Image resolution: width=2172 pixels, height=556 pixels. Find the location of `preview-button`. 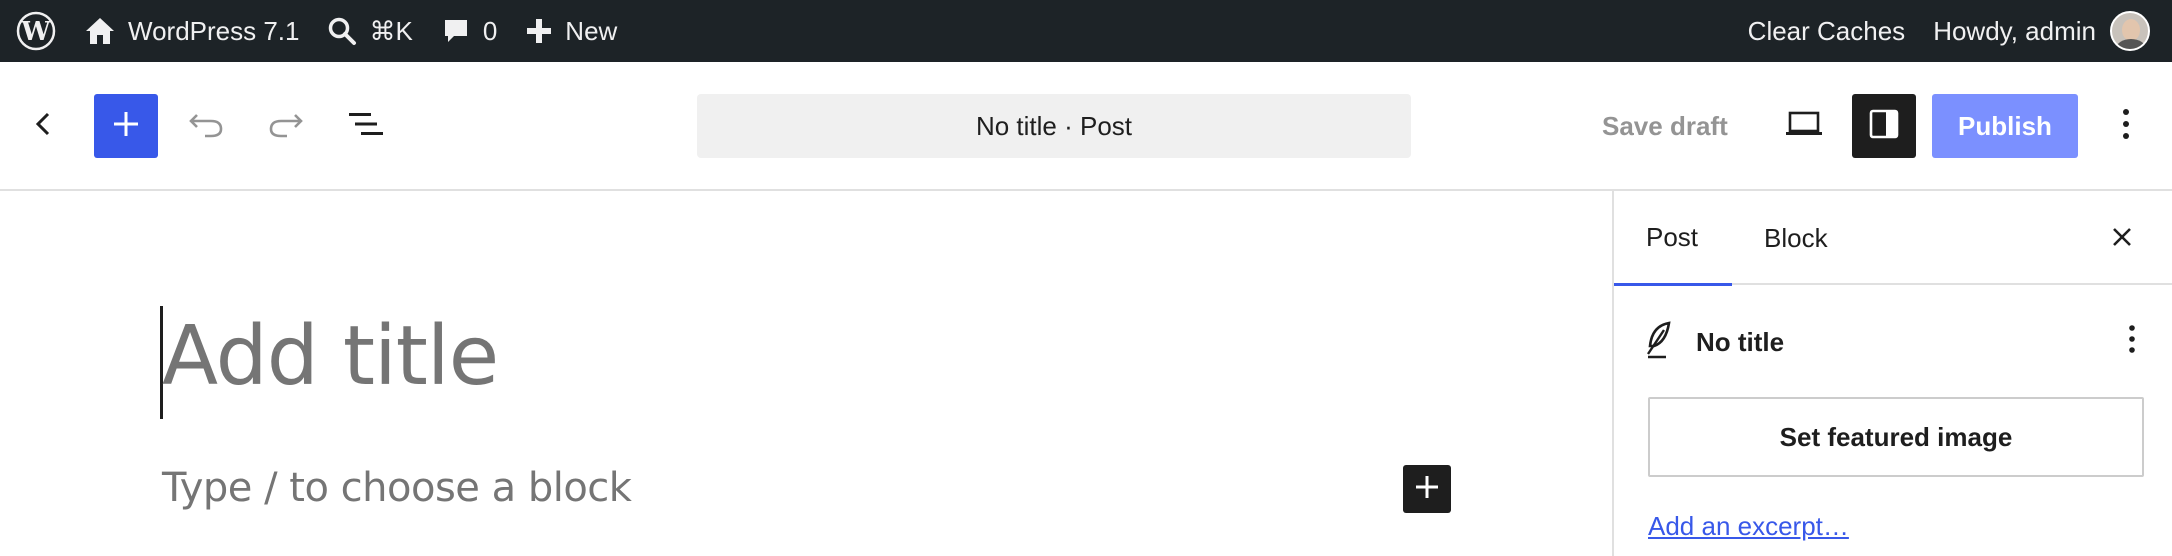

preview-button is located at coordinates (1804, 126).